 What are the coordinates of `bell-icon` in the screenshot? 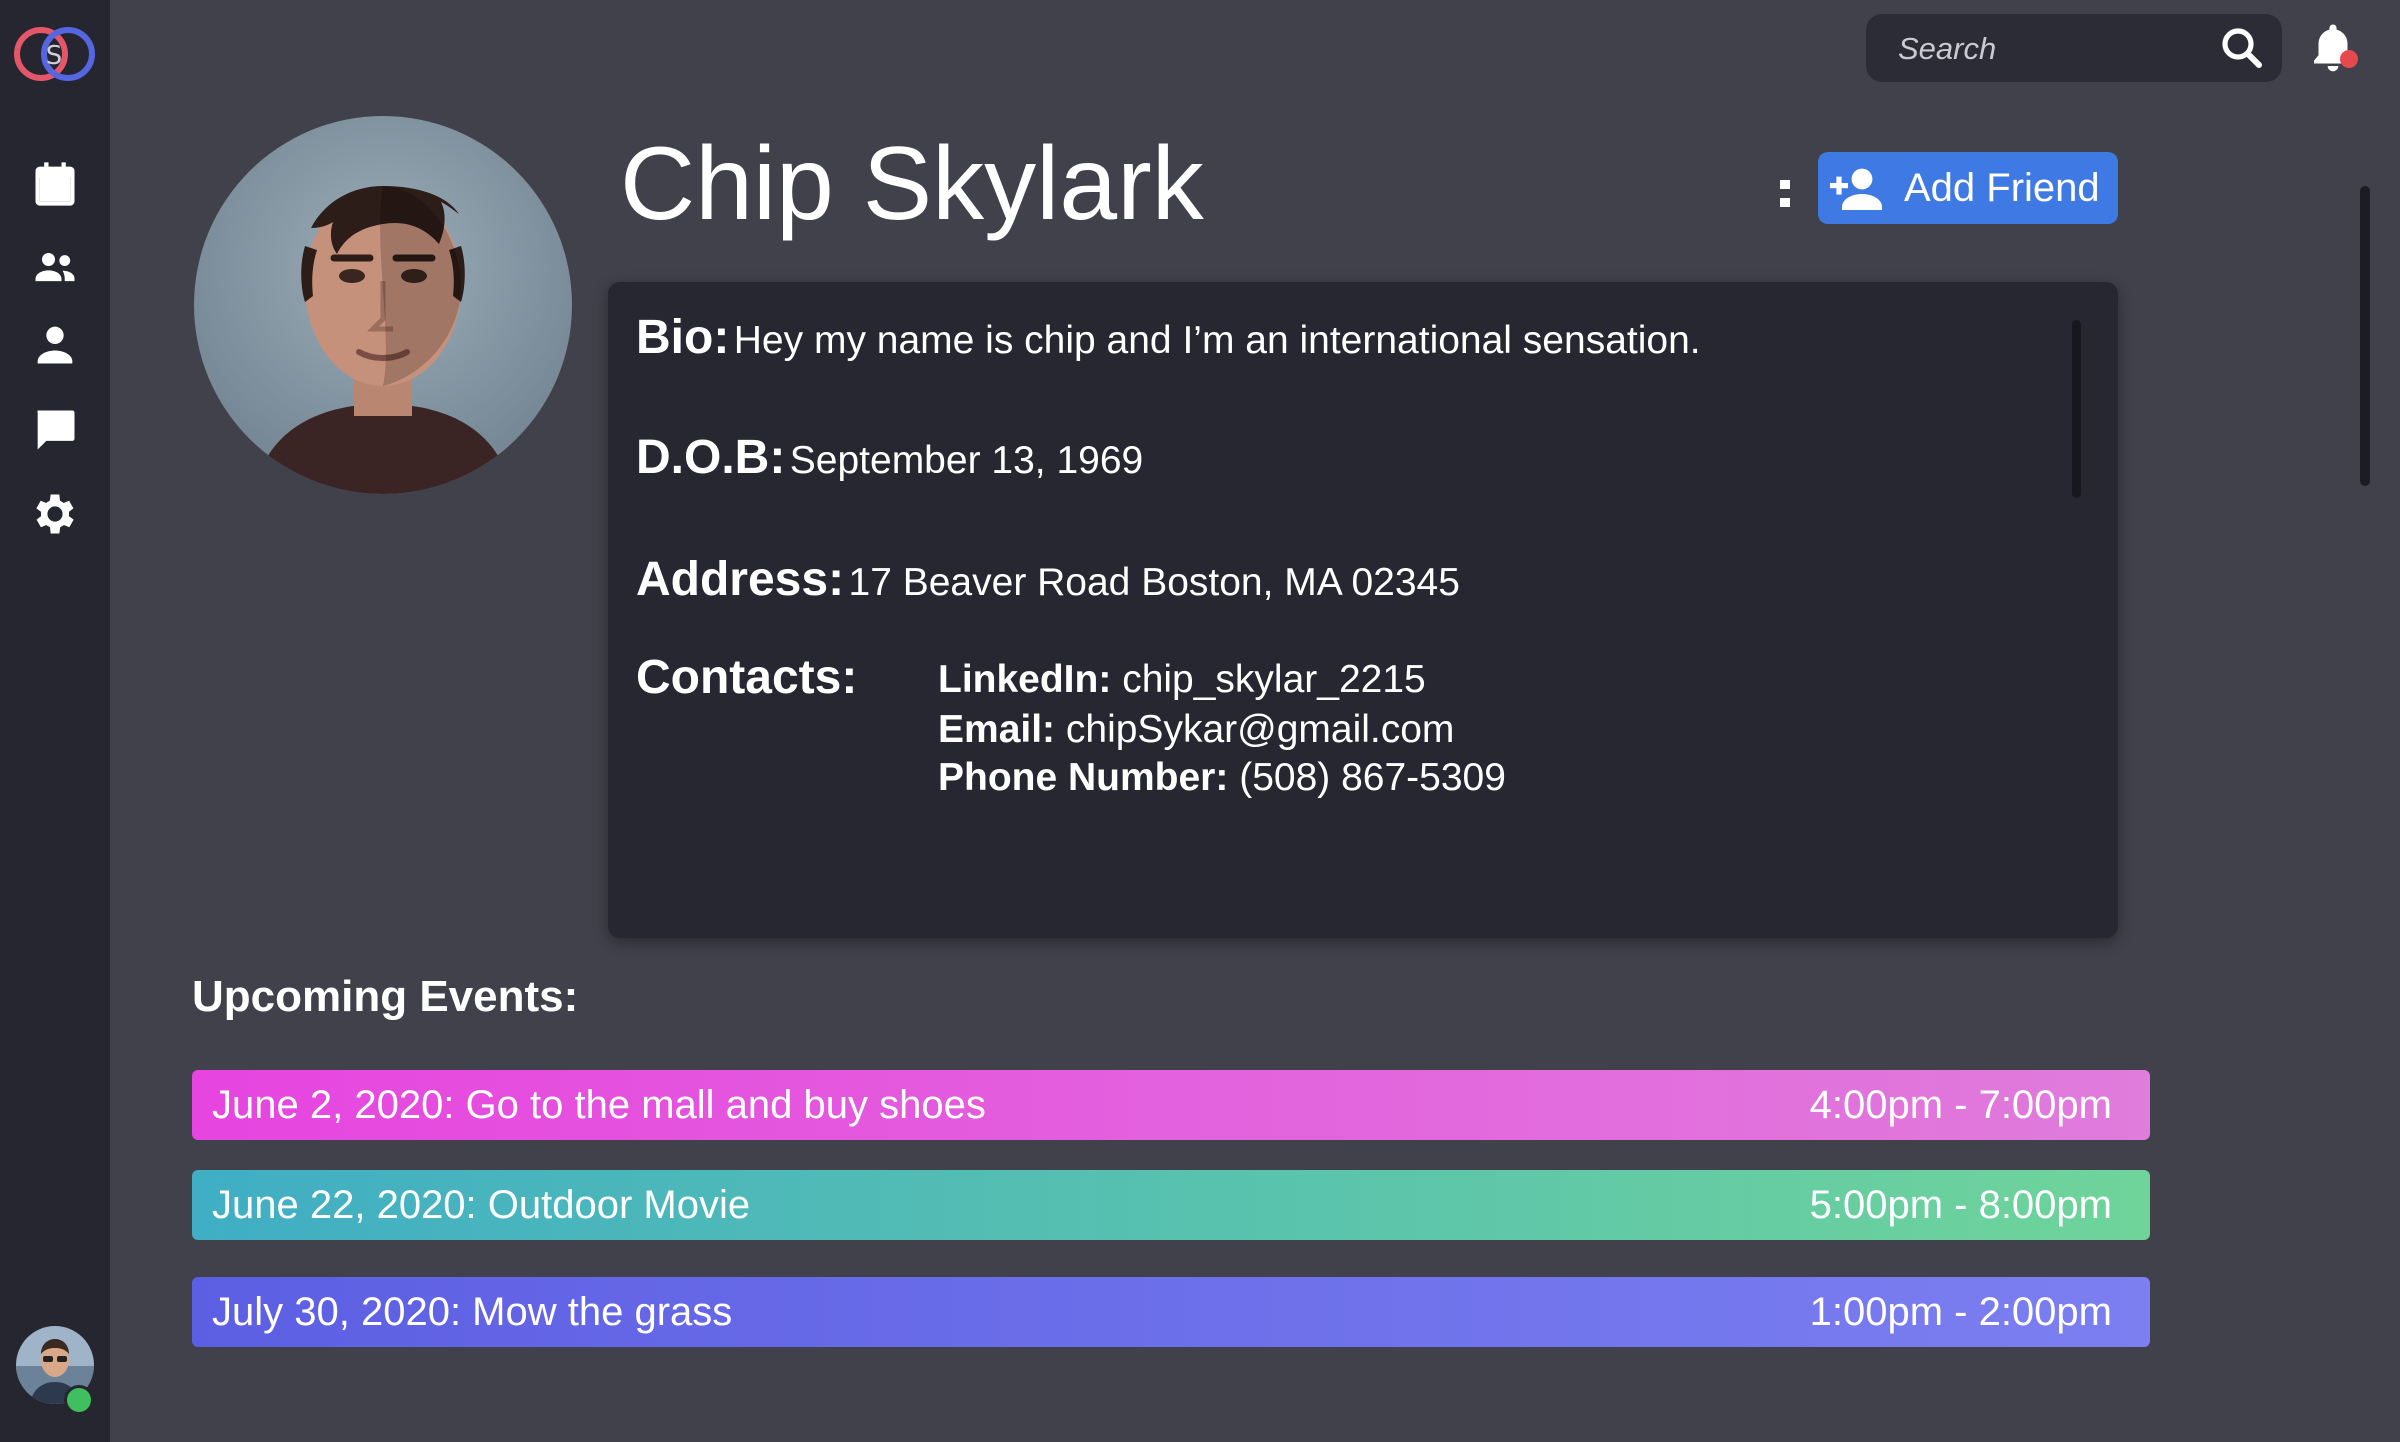 It's located at (2333, 49).